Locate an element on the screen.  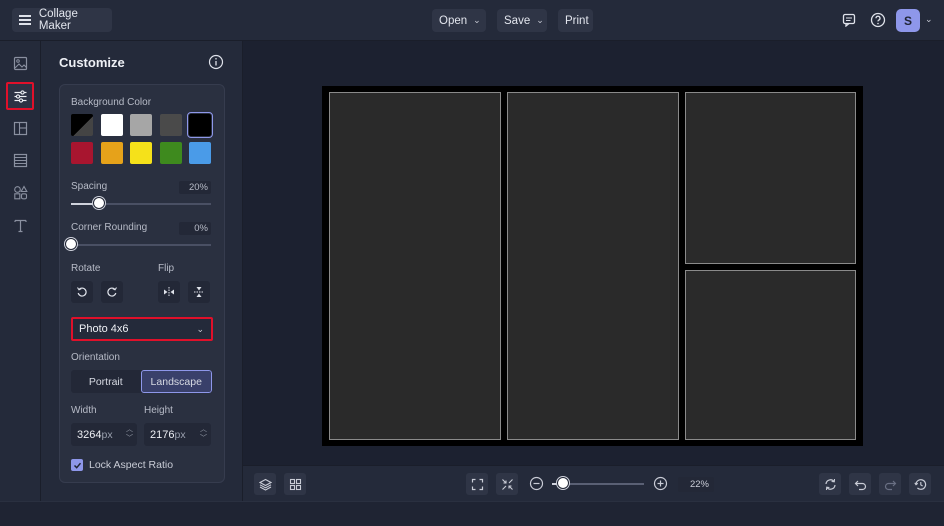
history-button is located at coordinates (920, 484).